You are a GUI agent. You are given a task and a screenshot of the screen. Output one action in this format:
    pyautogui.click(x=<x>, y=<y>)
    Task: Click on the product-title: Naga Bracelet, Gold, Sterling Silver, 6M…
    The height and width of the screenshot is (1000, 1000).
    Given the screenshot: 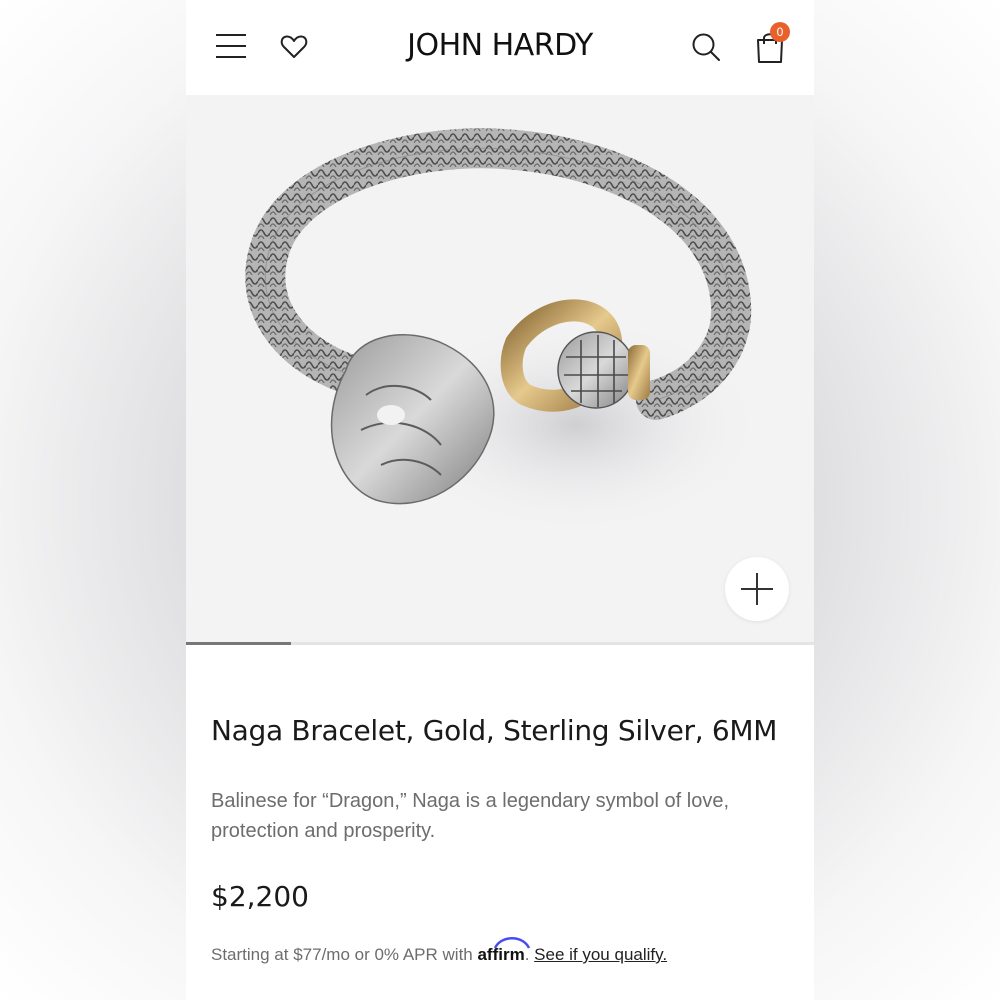 What is the action you would take?
    pyautogui.click(x=494, y=730)
    